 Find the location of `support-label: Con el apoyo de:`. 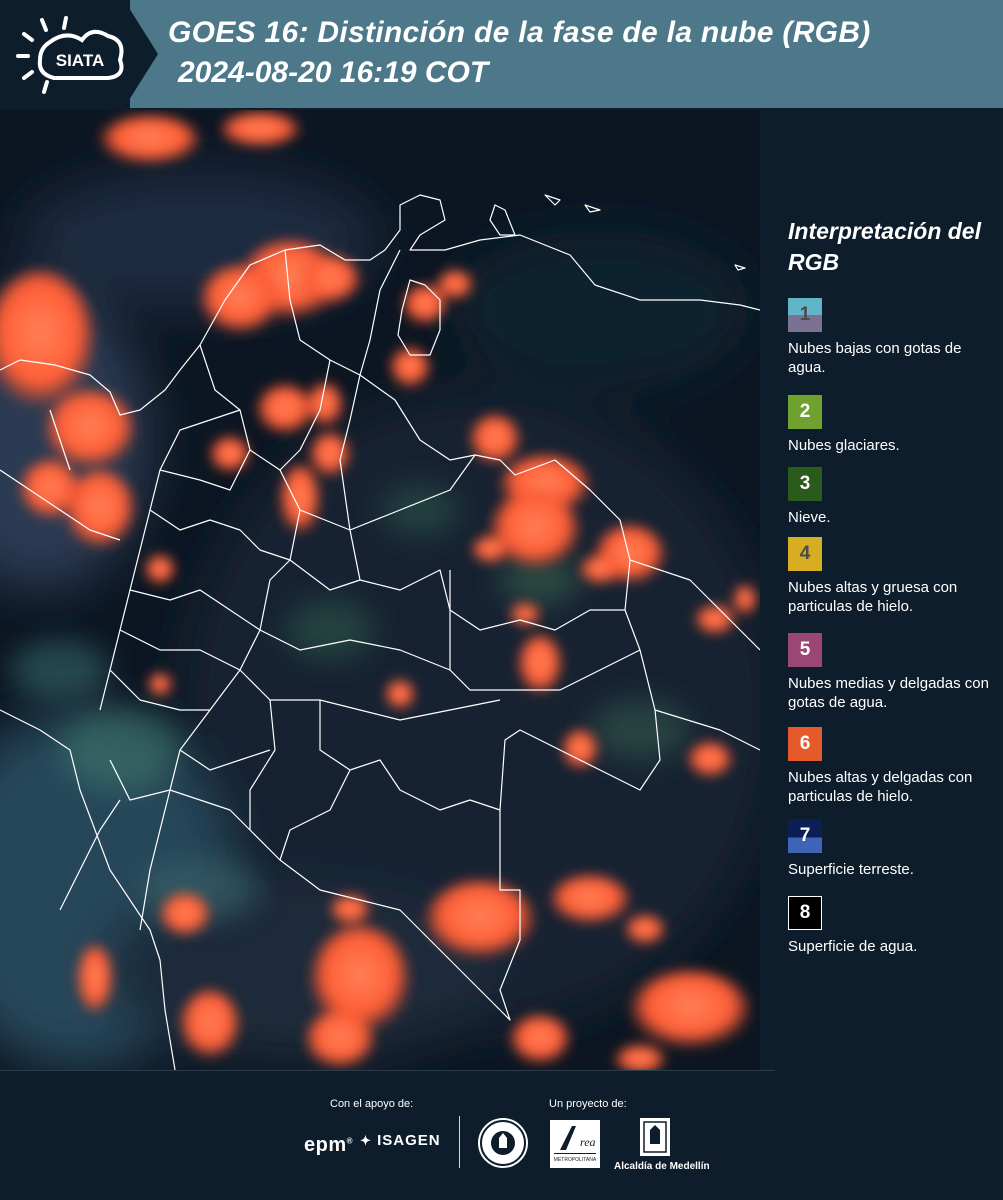

support-label: Con el apoyo de: is located at coordinates (372, 1104).